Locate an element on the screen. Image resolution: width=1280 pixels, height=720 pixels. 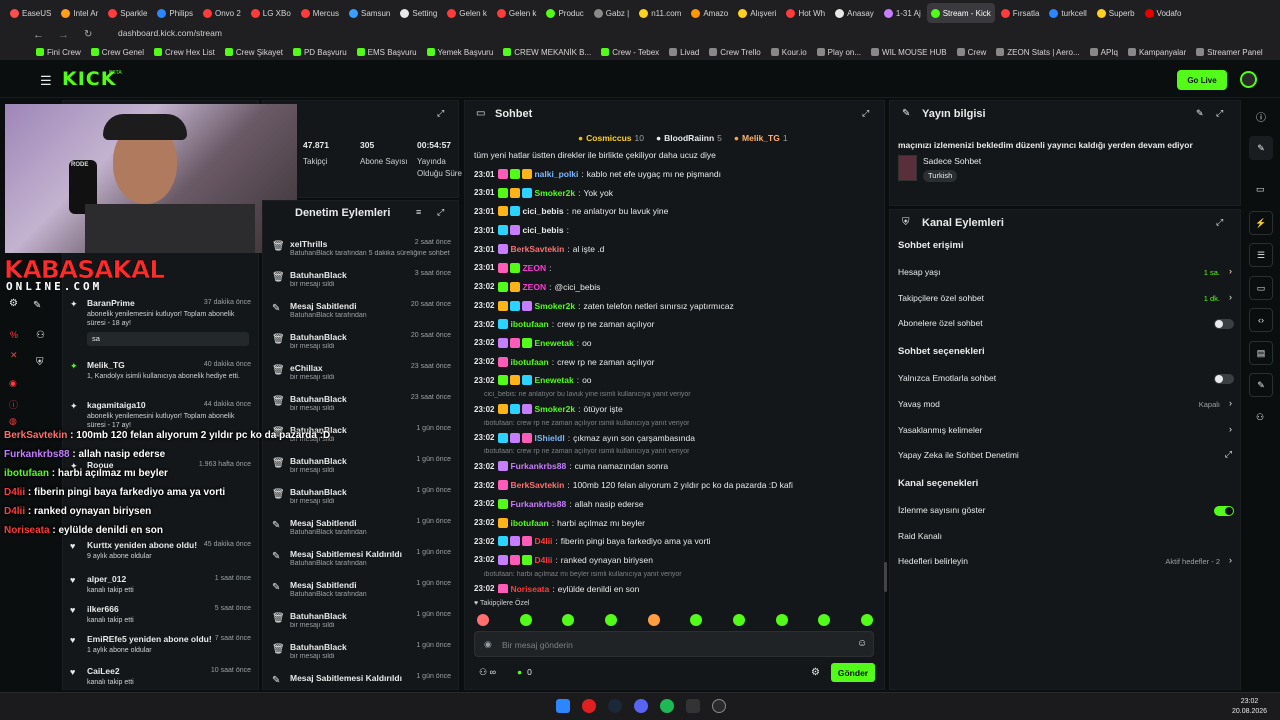
browser-tab: Samsun is located at coordinates (369, 13).